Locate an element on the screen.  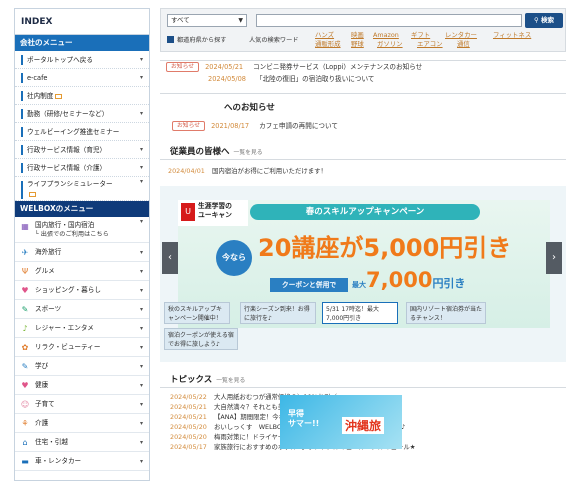
carousel-prev-button: ‹ is located at coordinates (170, 258).